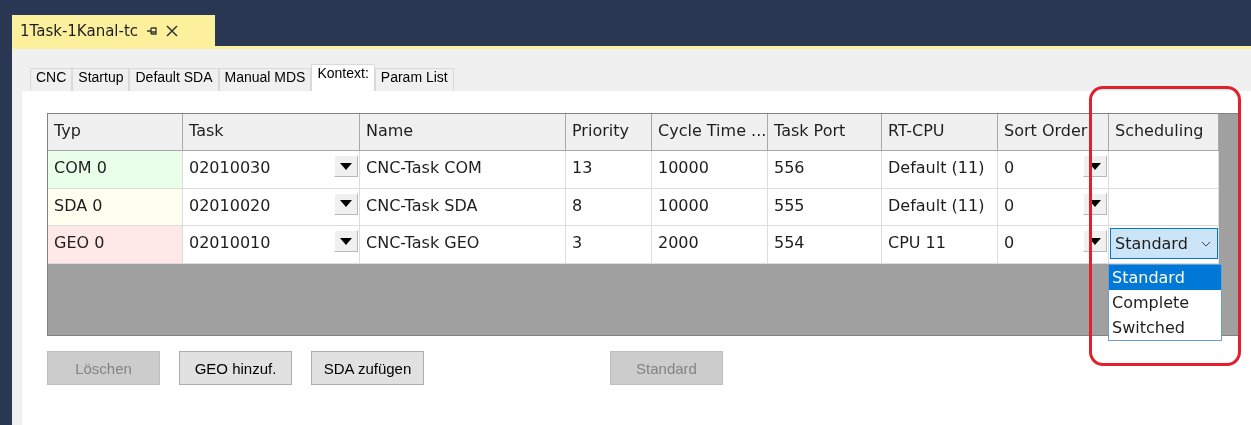 Image resolution: width=1251 pixels, height=425 pixels. Describe the element at coordinates (115, 207) in the screenshot. I see `table-cell: SDA 0` at that location.